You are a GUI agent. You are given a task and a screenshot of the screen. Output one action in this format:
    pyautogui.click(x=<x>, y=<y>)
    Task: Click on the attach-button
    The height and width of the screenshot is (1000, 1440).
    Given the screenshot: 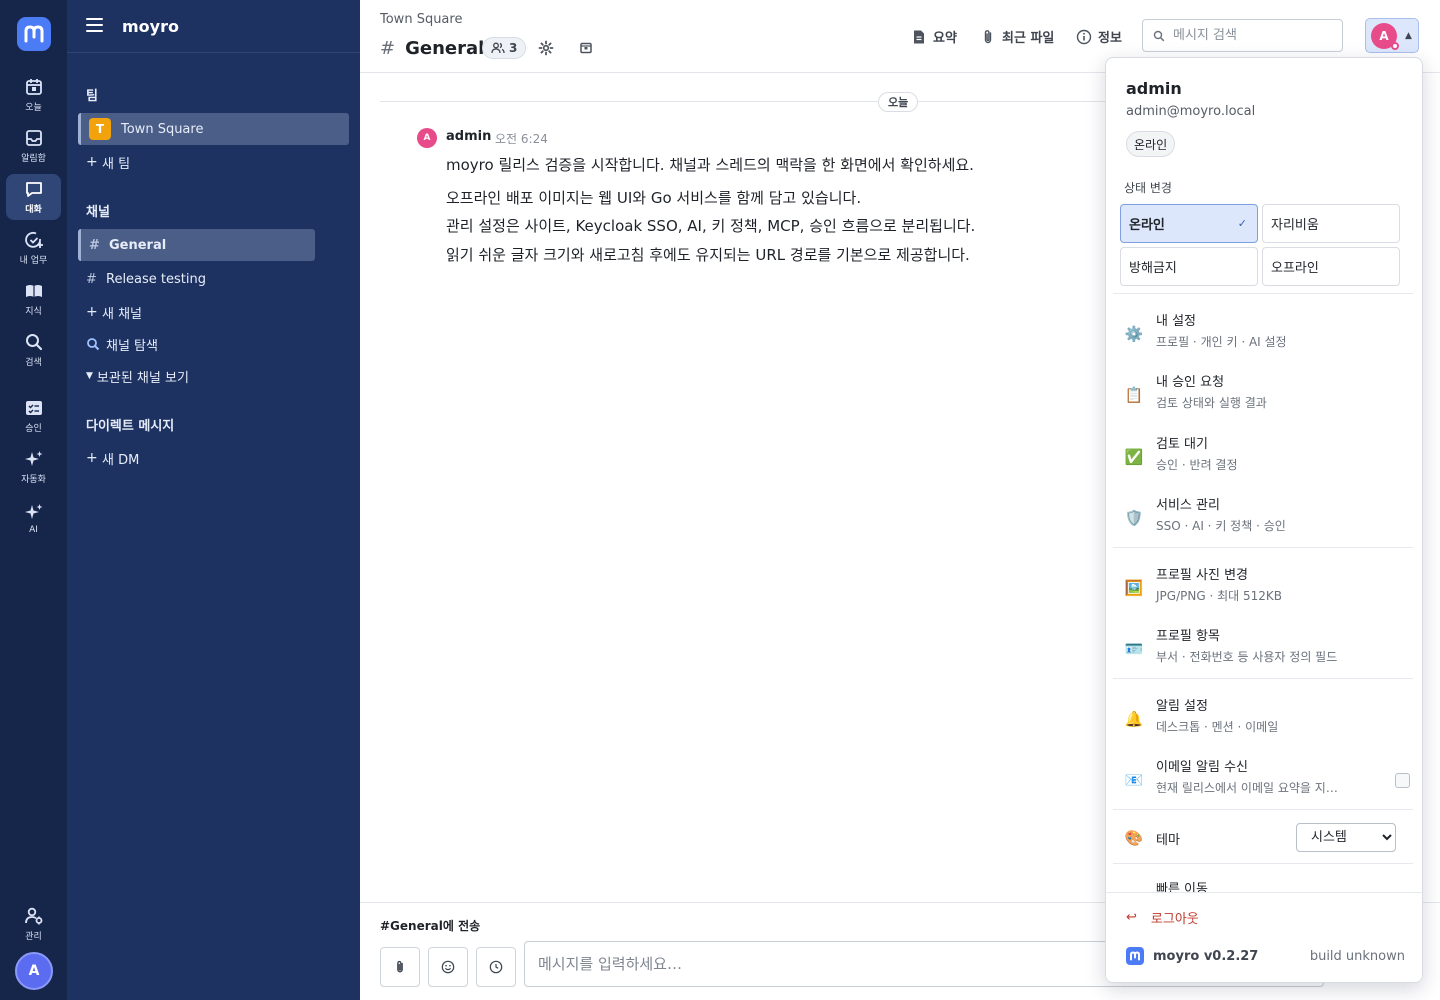 What is the action you would take?
    pyautogui.click(x=400, y=967)
    